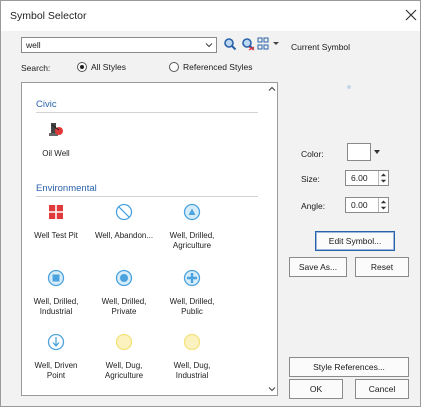 The width and height of the screenshot is (421, 407). I want to click on radio-referenced-styles: Referenced Styles, so click(210, 67).